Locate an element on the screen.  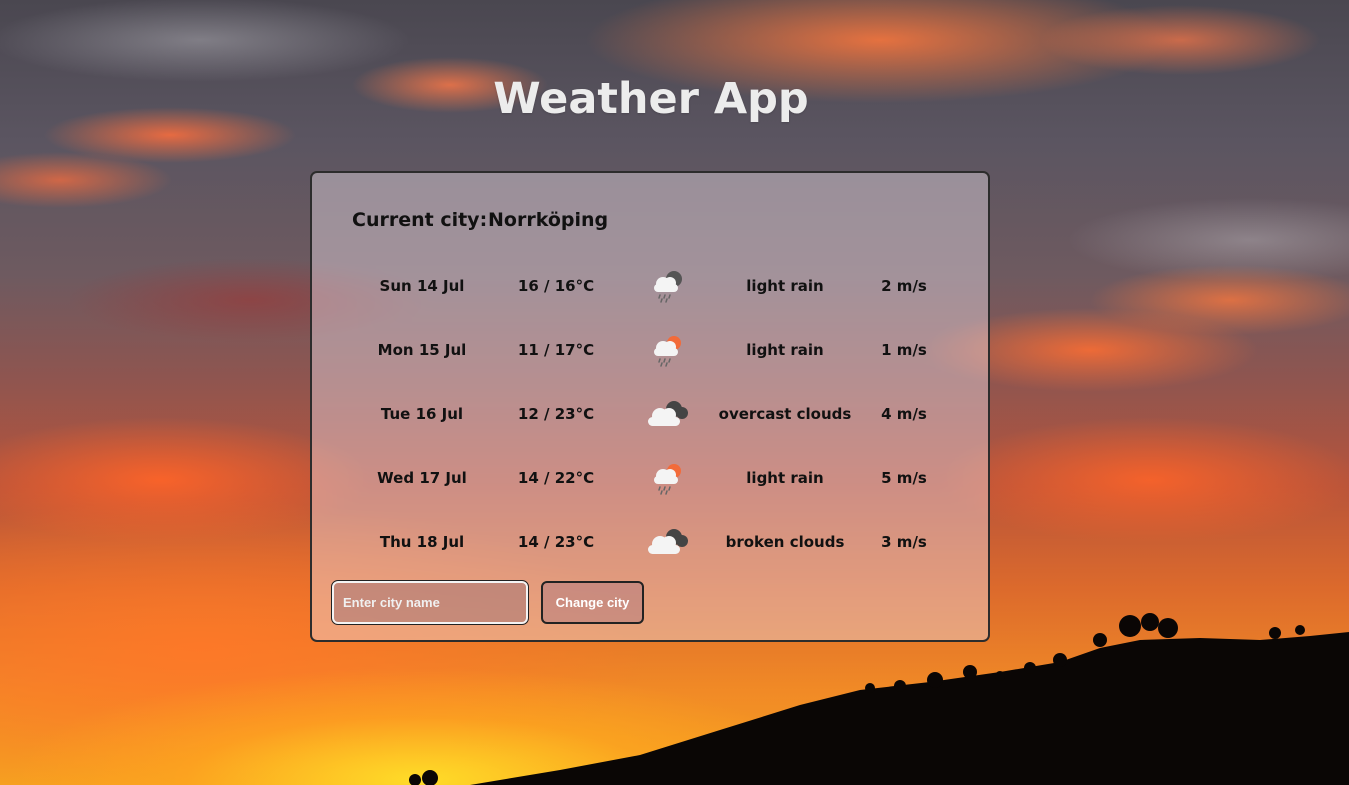
forecast-row: Mon 15 Jul 11 / 17°C light rain 1 m/s is located at coordinates (650, 350).